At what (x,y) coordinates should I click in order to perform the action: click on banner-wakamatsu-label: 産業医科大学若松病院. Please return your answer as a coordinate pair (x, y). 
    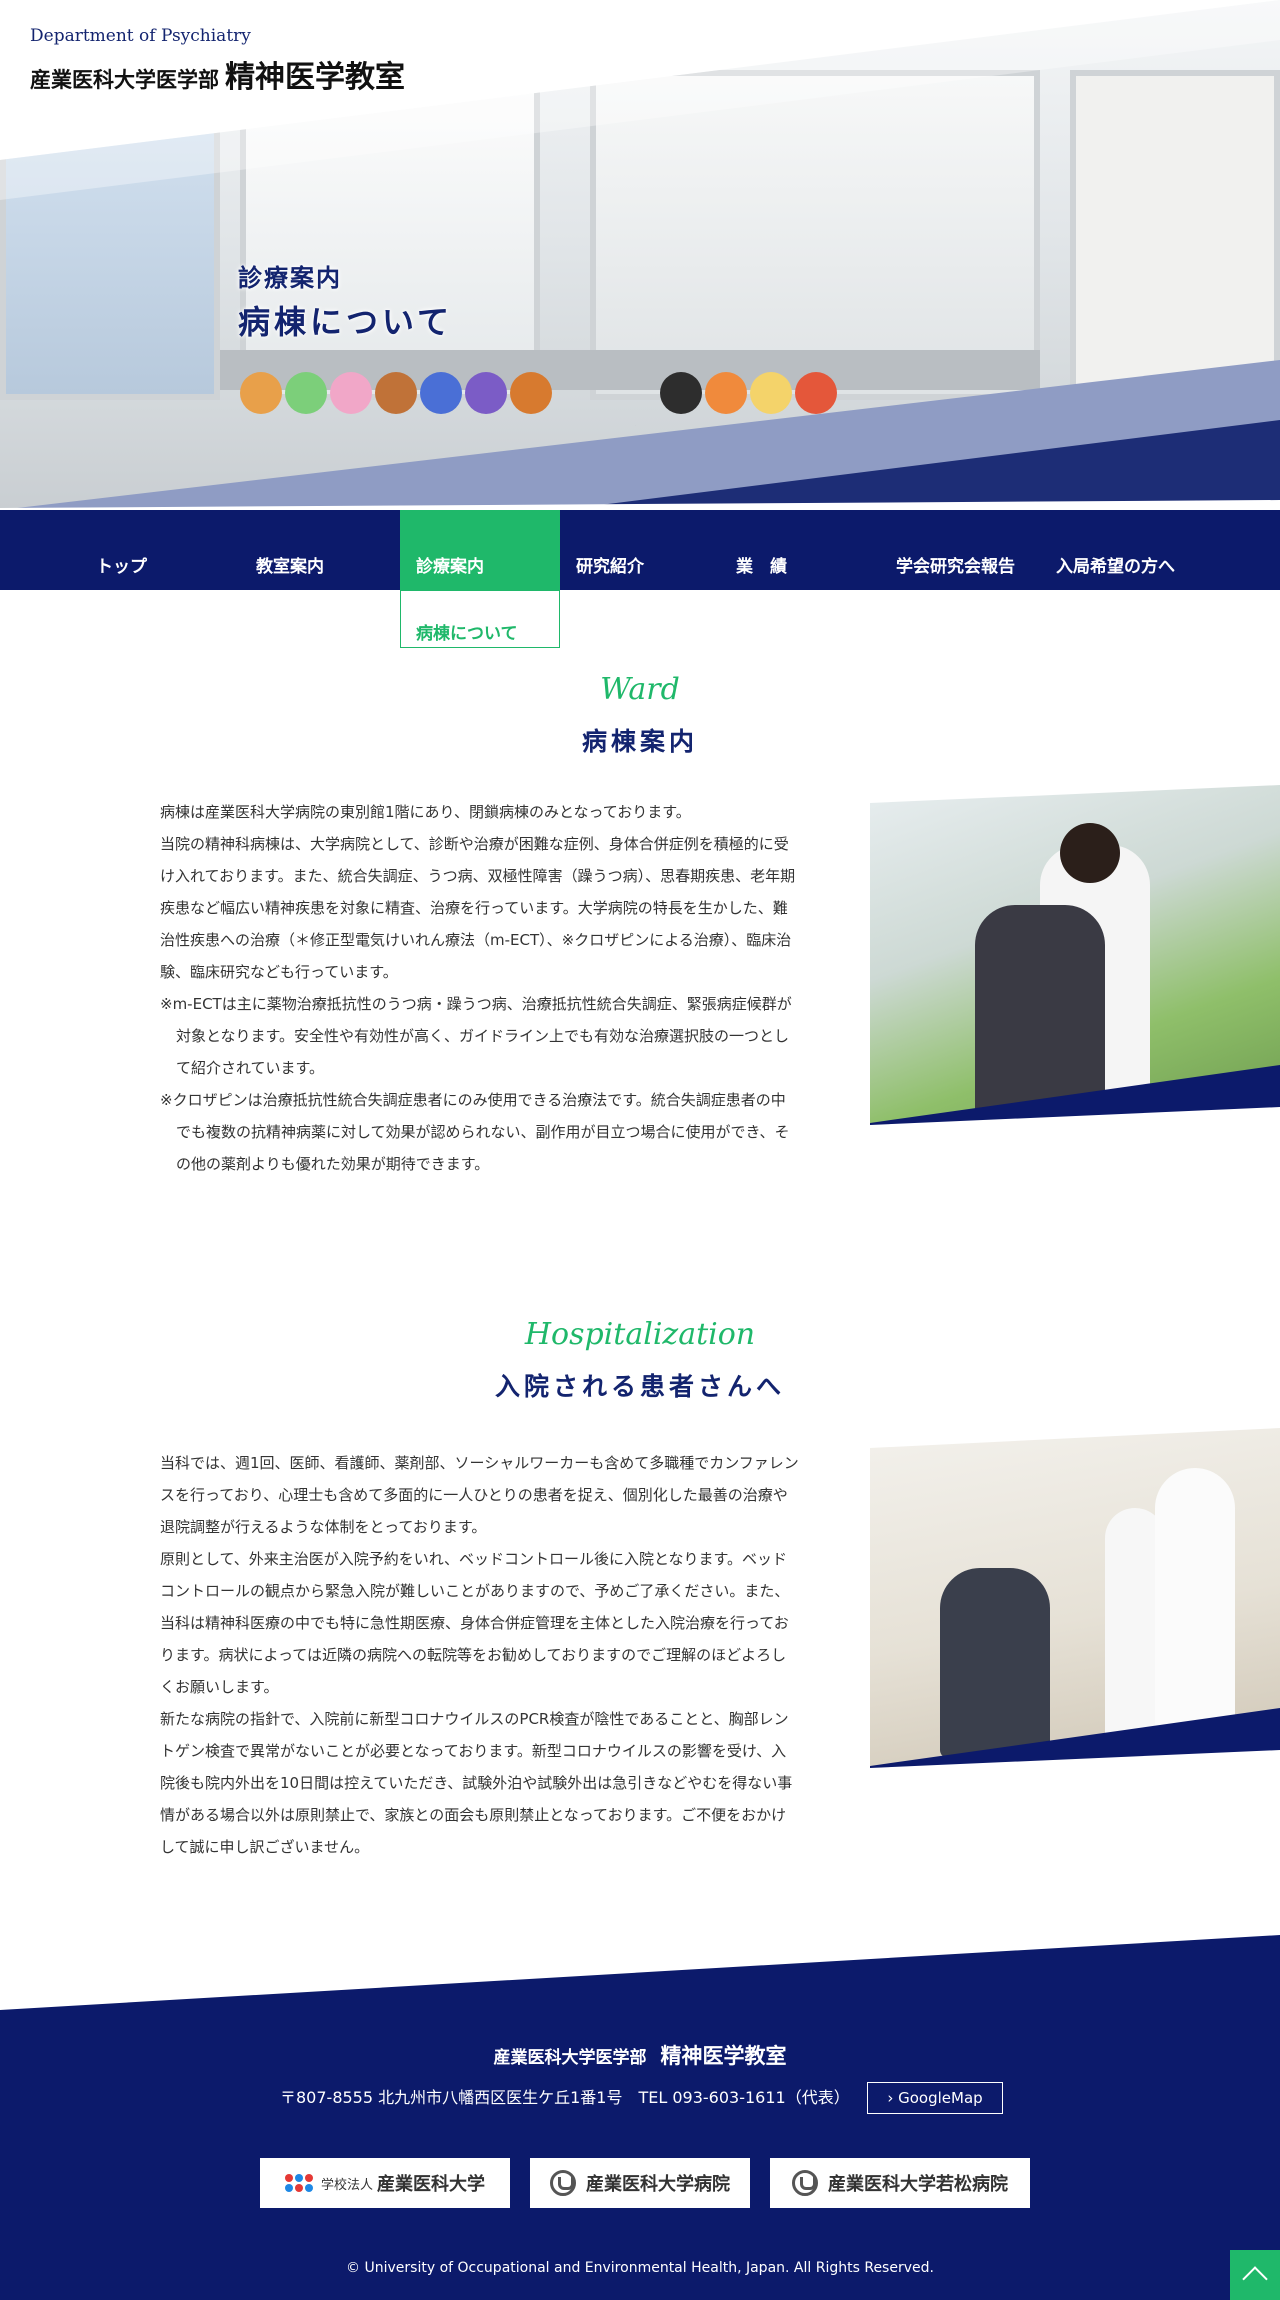
    Looking at the image, I should click on (918, 2184).